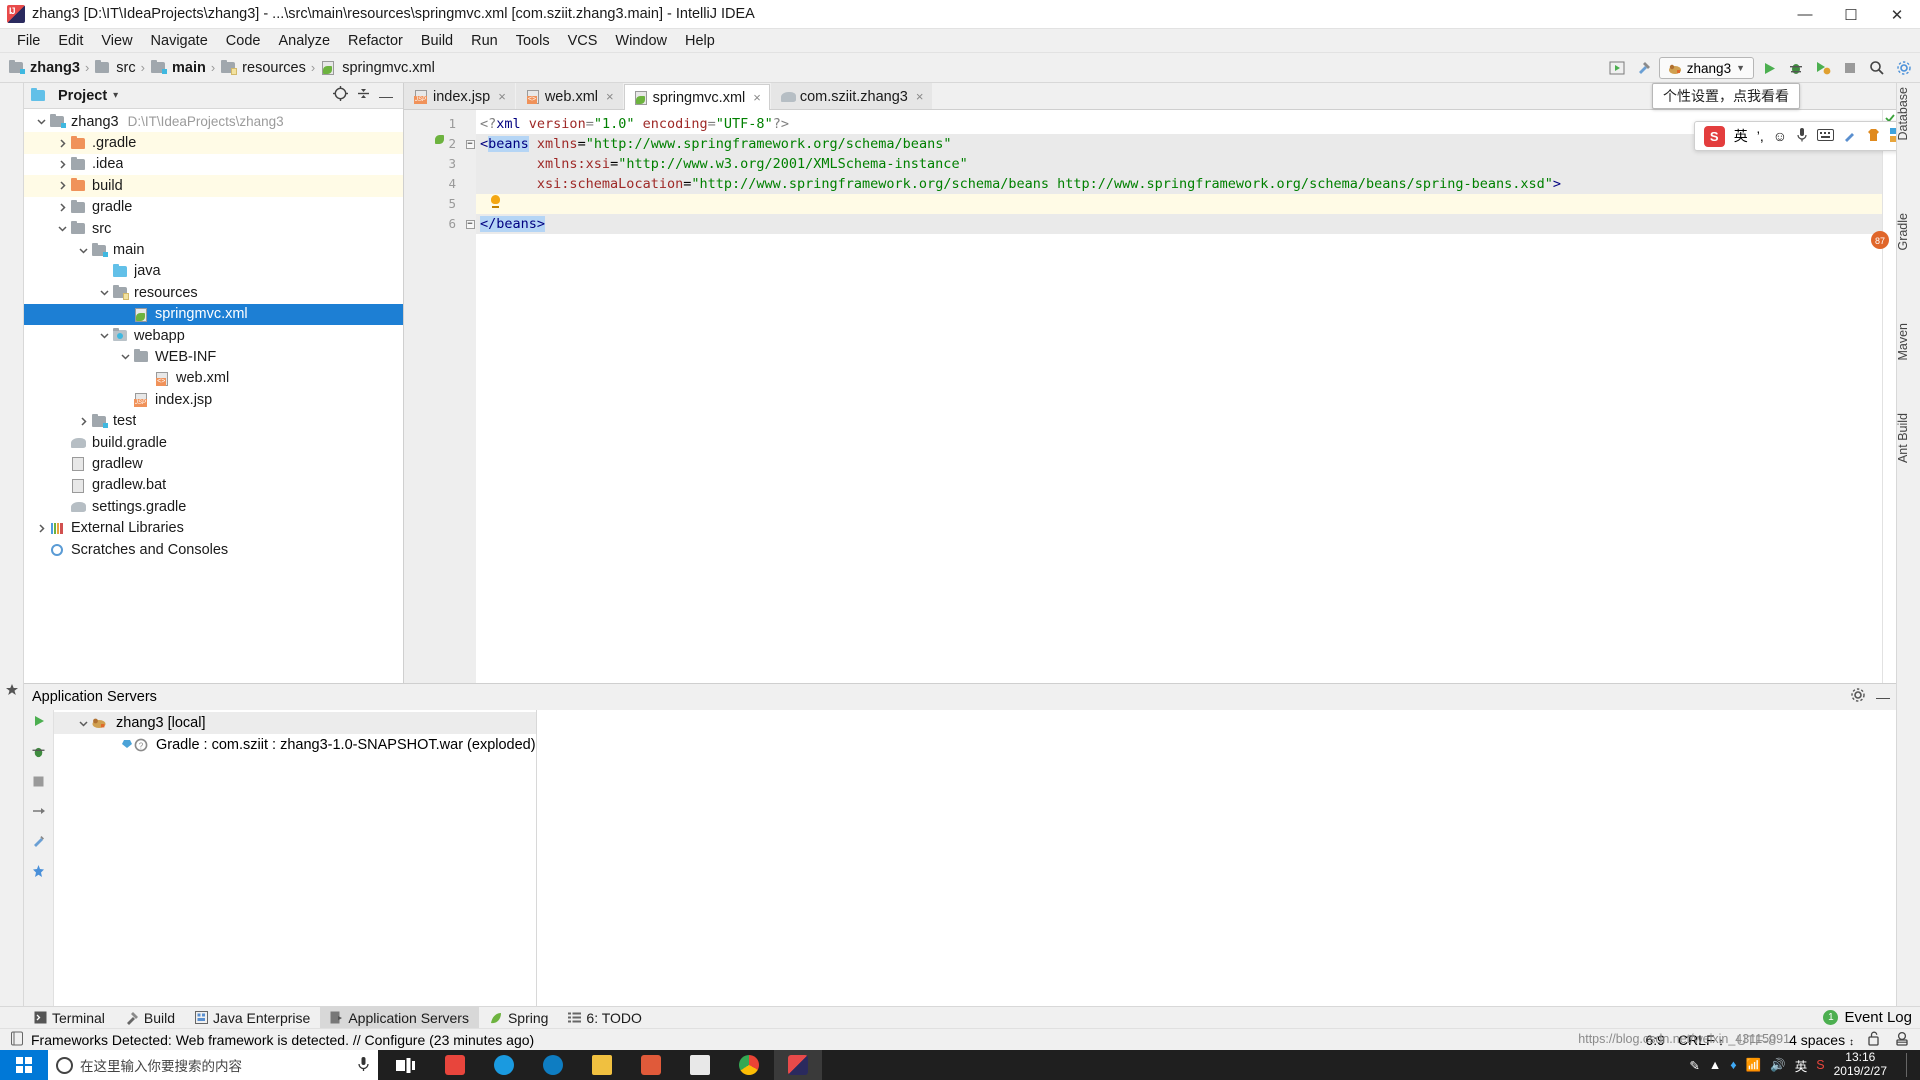  Describe the element at coordinates (1908, 114) in the screenshot. I see `sidebar-item-database: Database` at that location.